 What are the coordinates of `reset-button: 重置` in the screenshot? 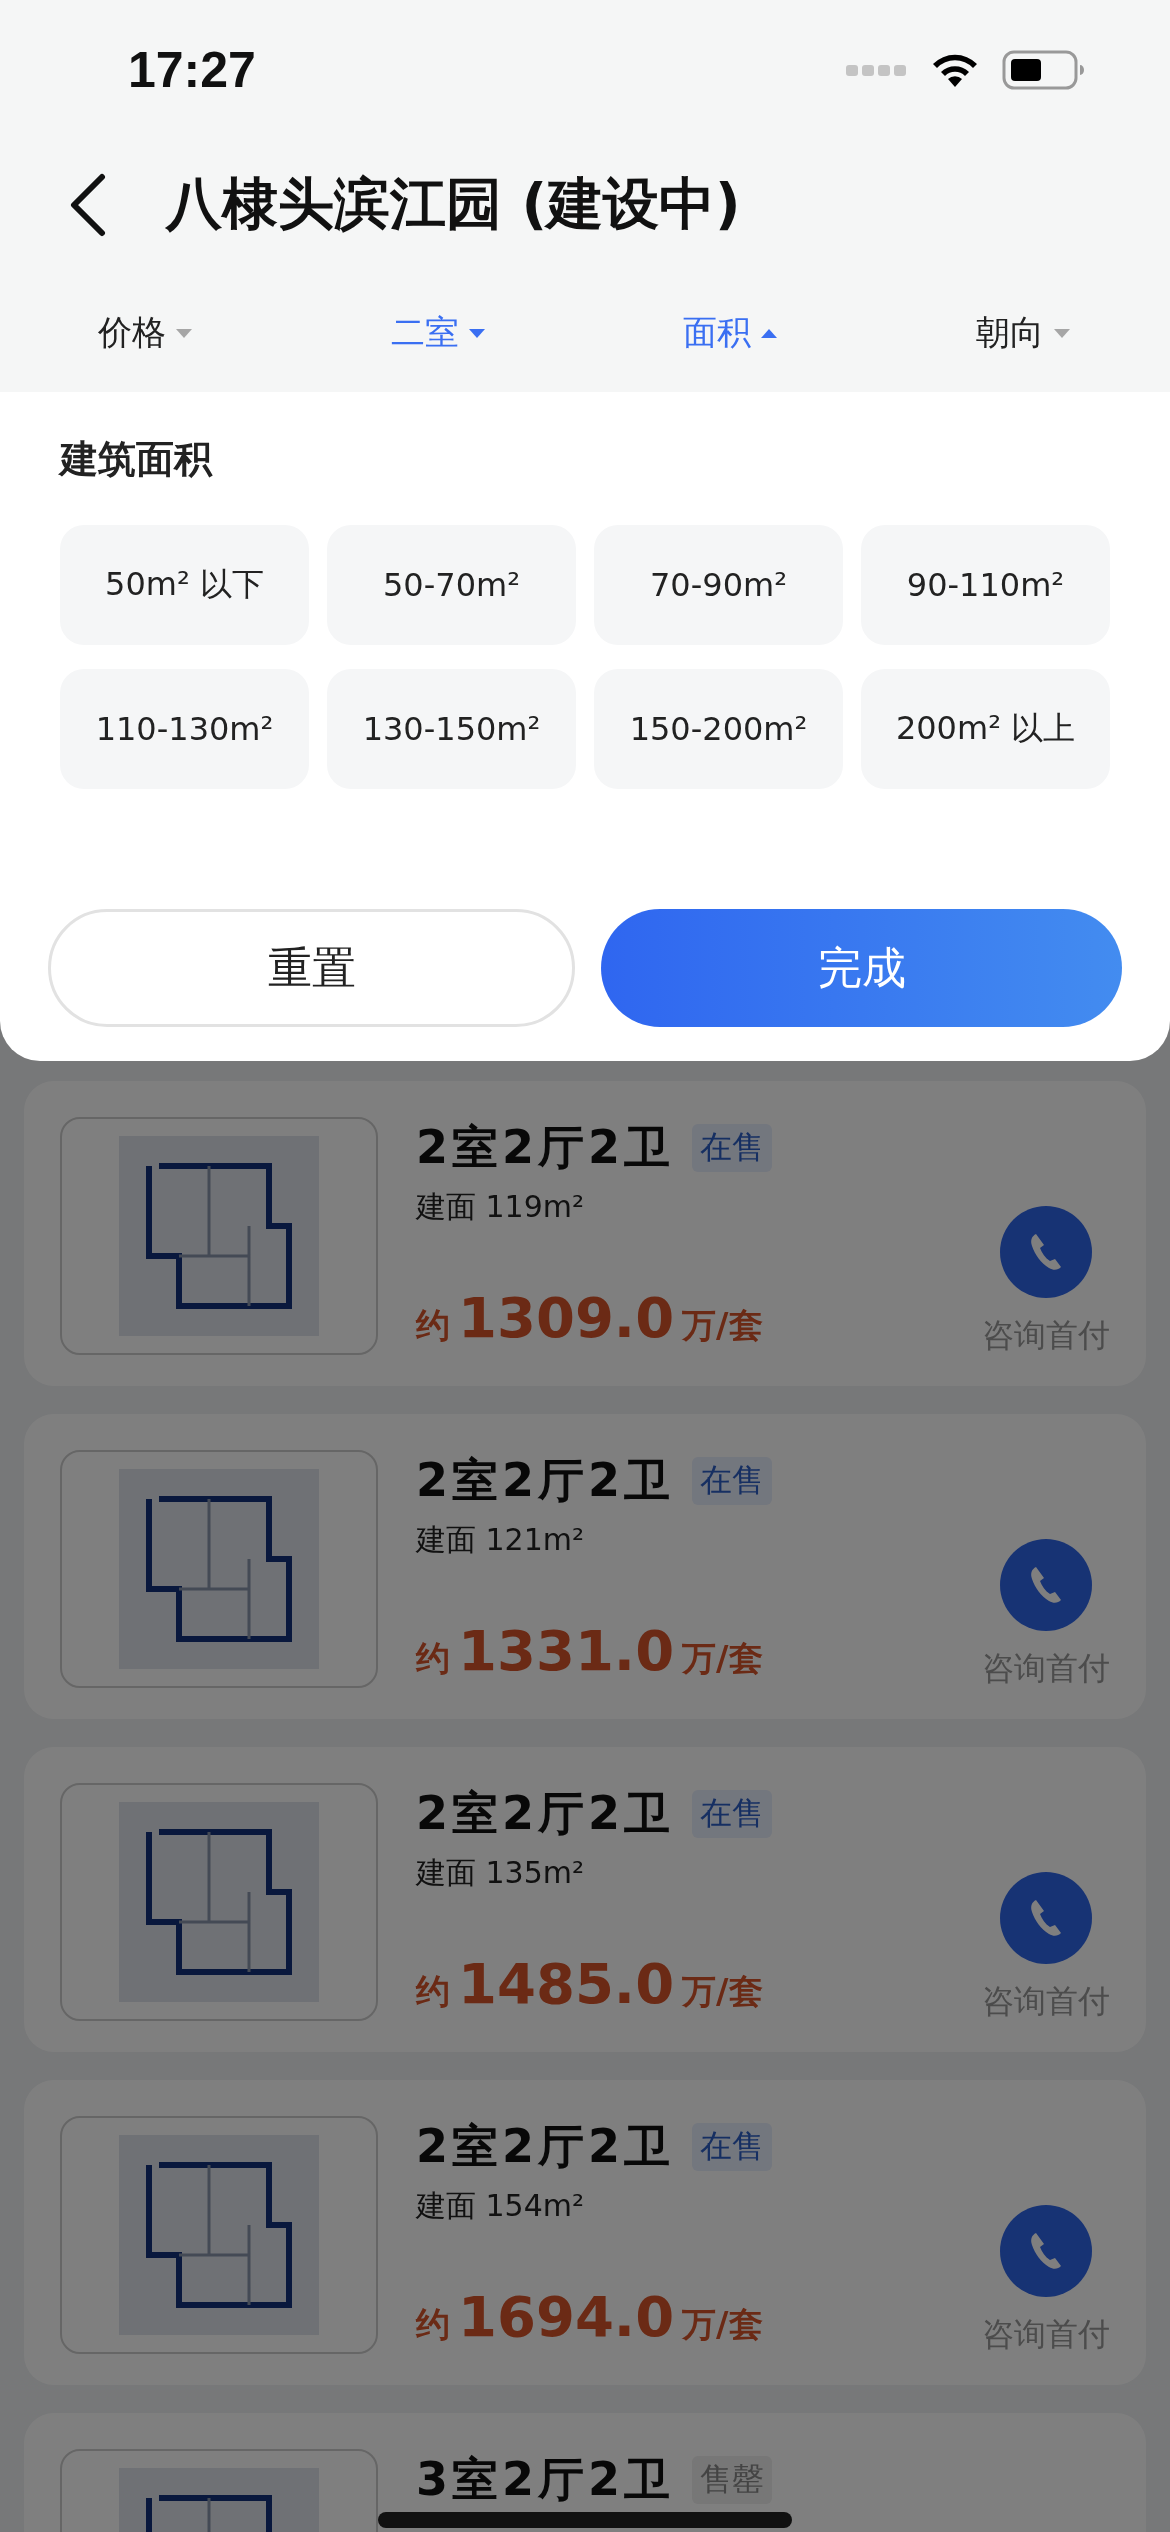 It's located at (311, 968).